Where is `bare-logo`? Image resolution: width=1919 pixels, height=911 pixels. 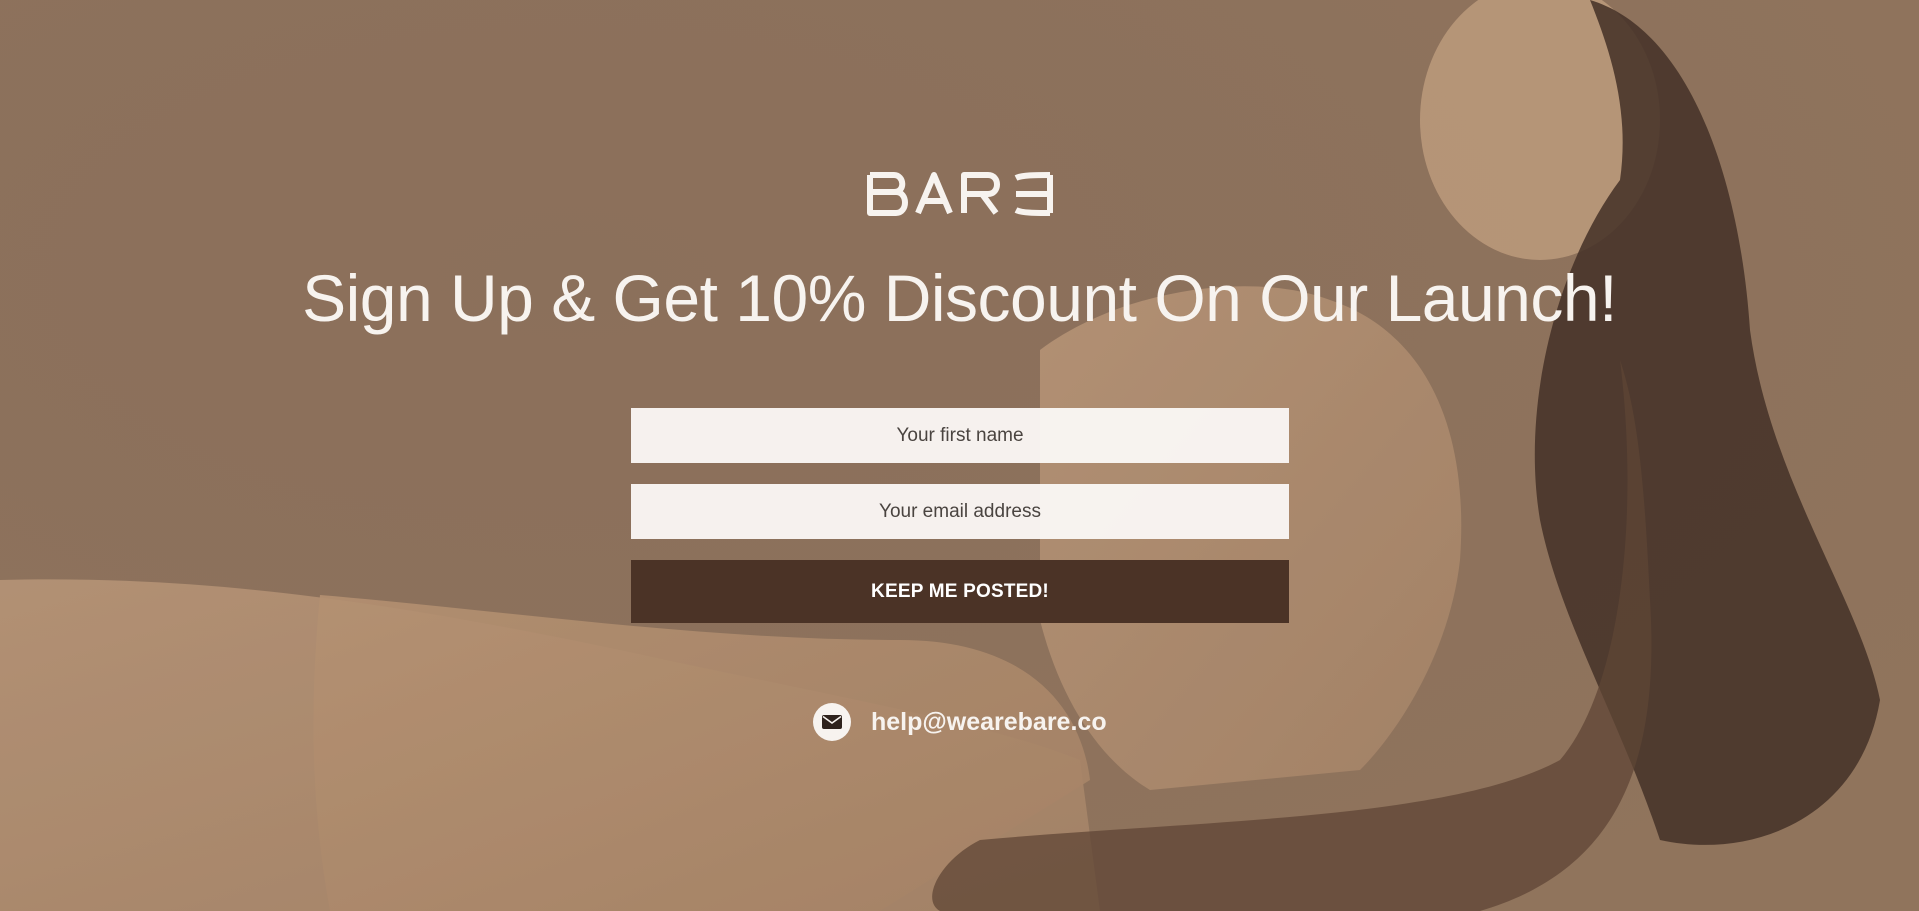
bare-logo is located at coordinates (960, 194).